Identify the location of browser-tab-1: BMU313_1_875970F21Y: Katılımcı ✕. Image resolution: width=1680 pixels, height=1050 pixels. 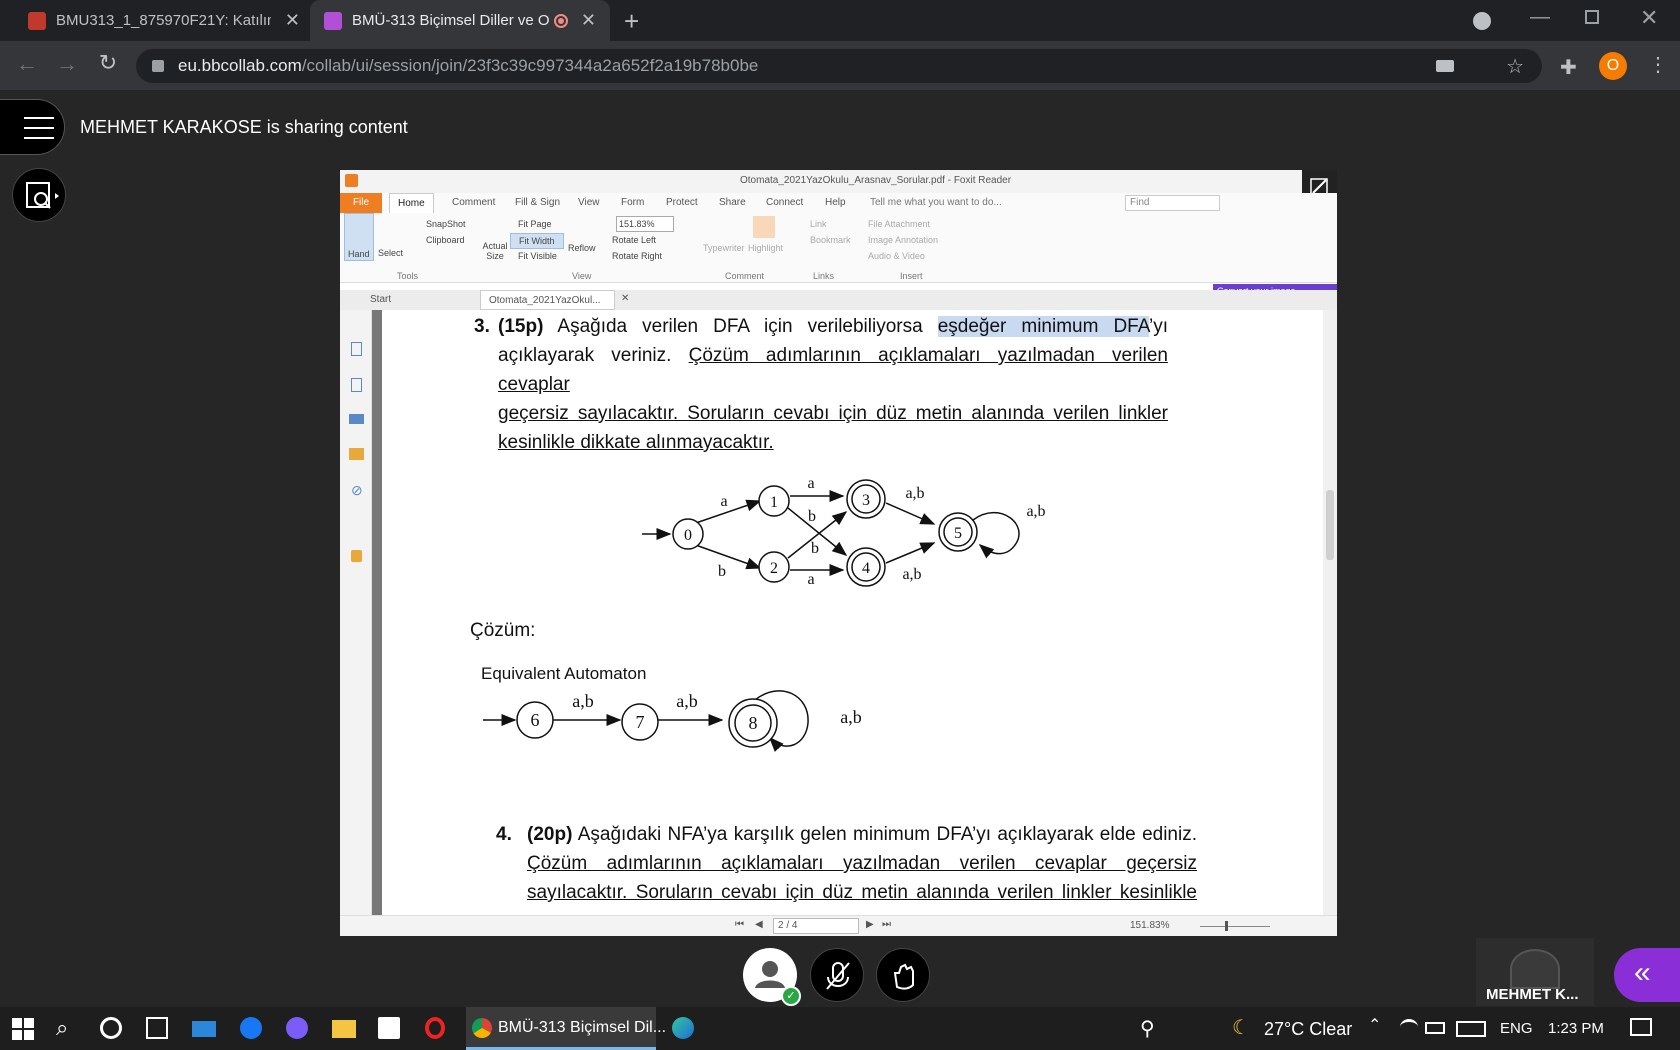
(164, 20).